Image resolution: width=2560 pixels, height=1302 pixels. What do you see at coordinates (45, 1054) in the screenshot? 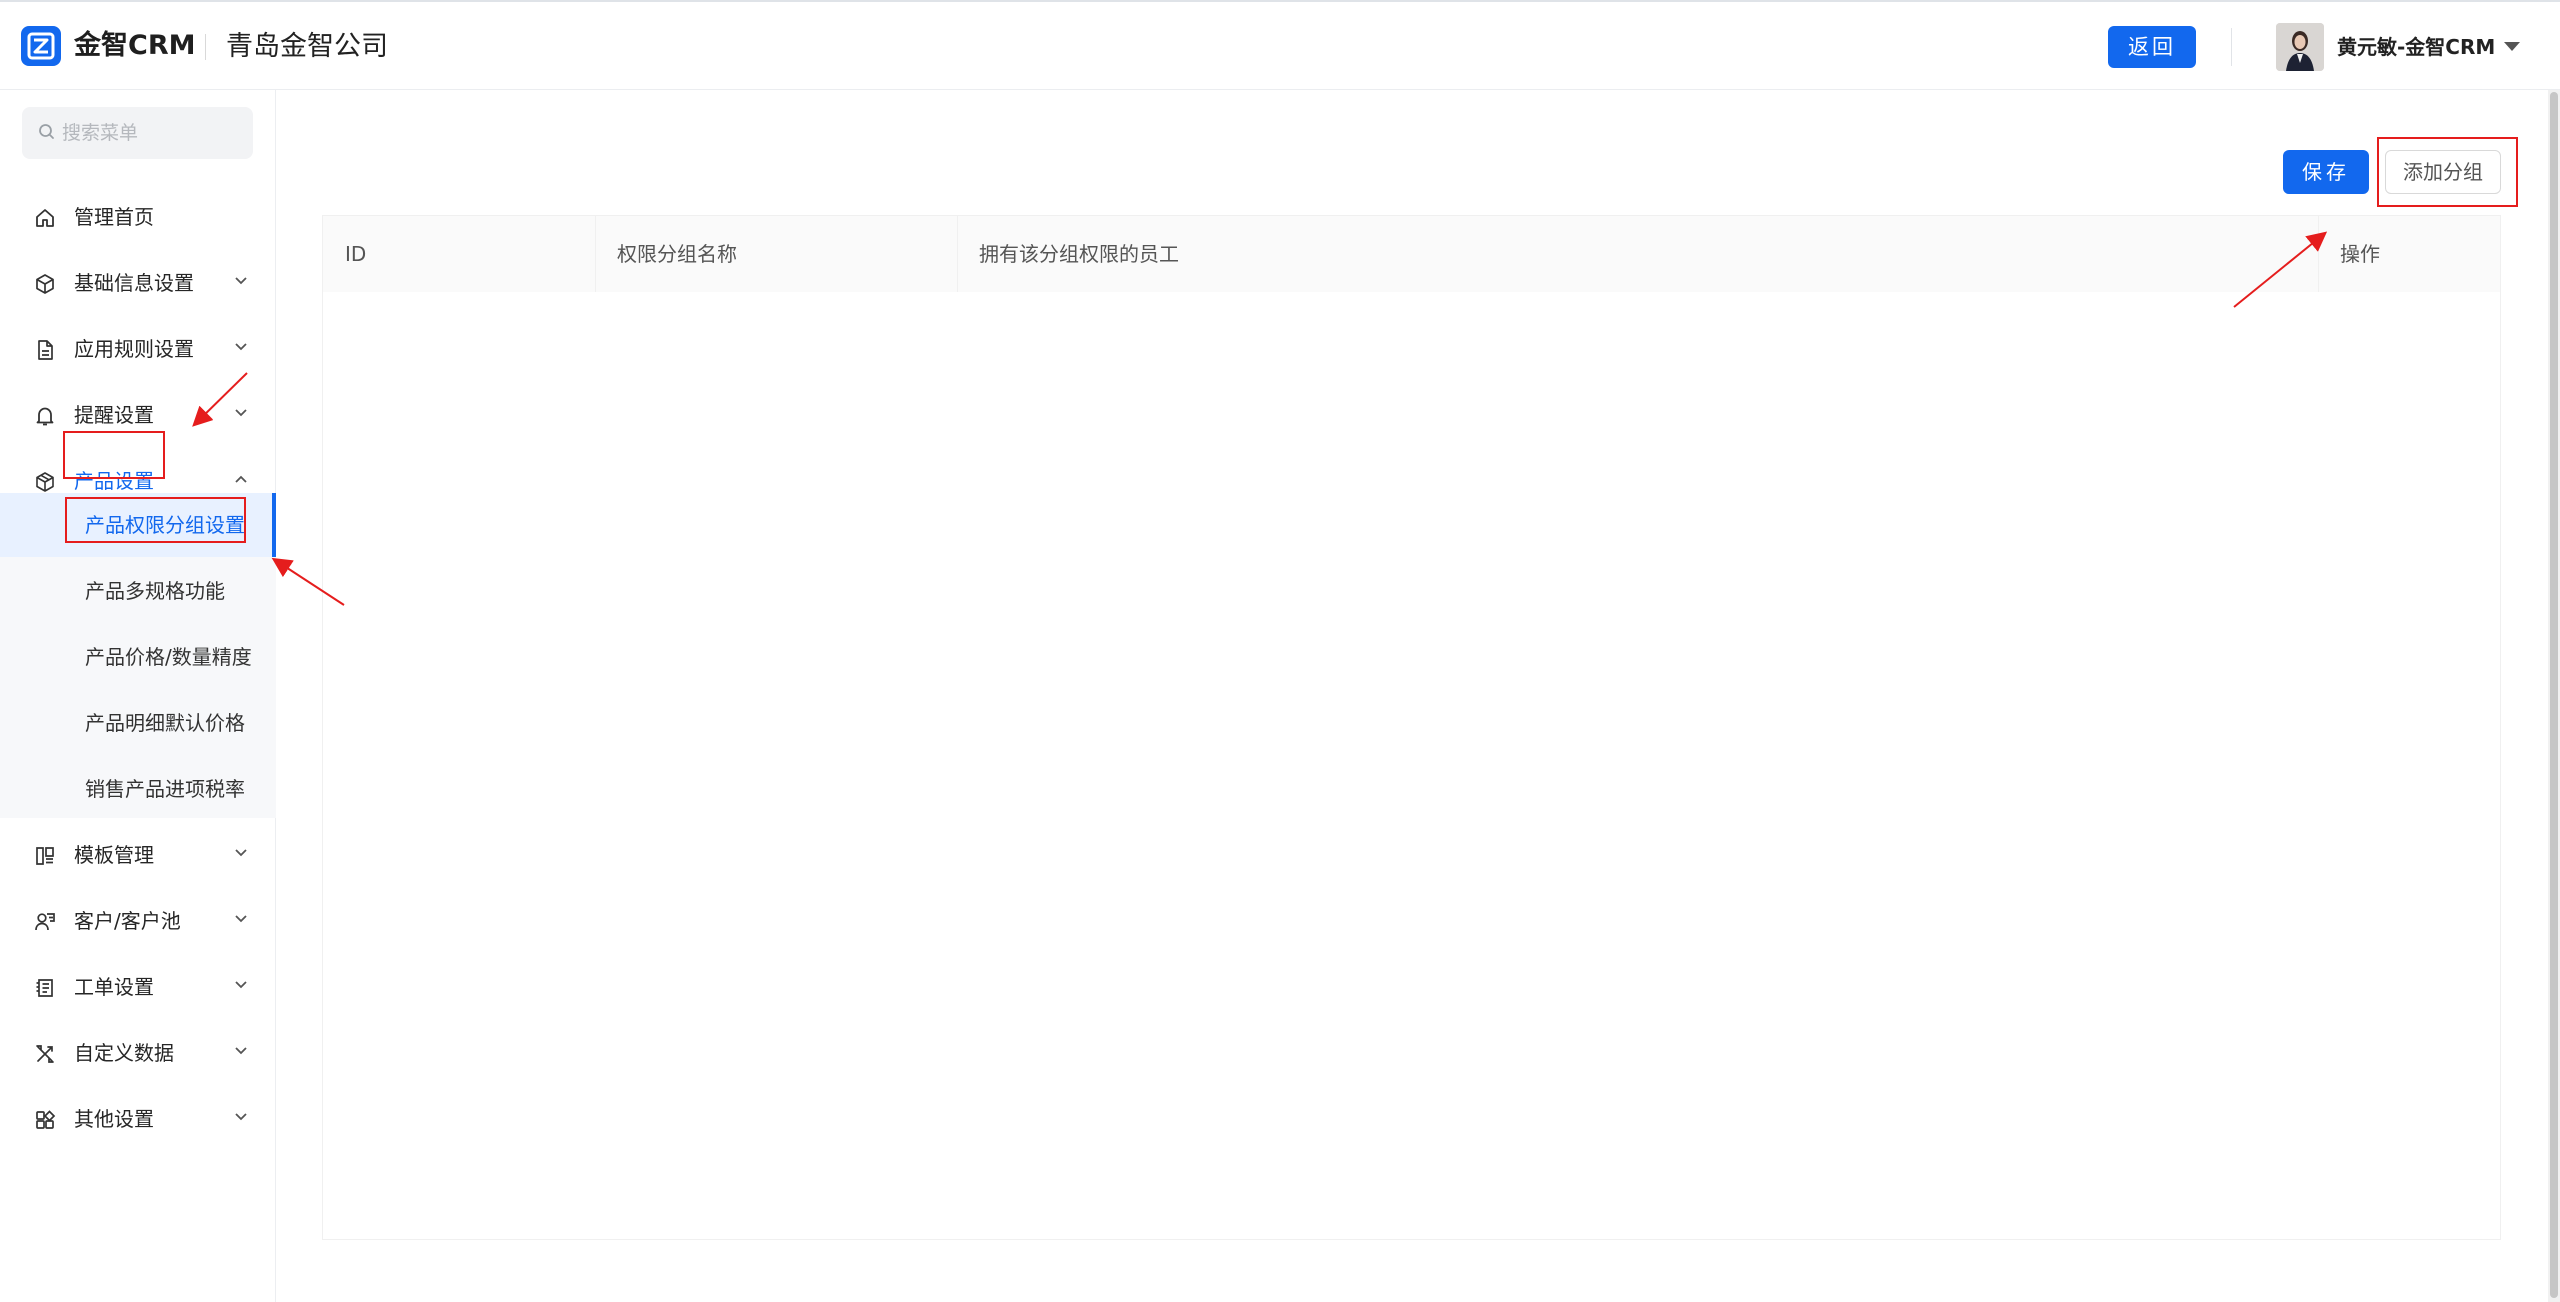
I see `tools-icon` at bounding box center [45, 1054].